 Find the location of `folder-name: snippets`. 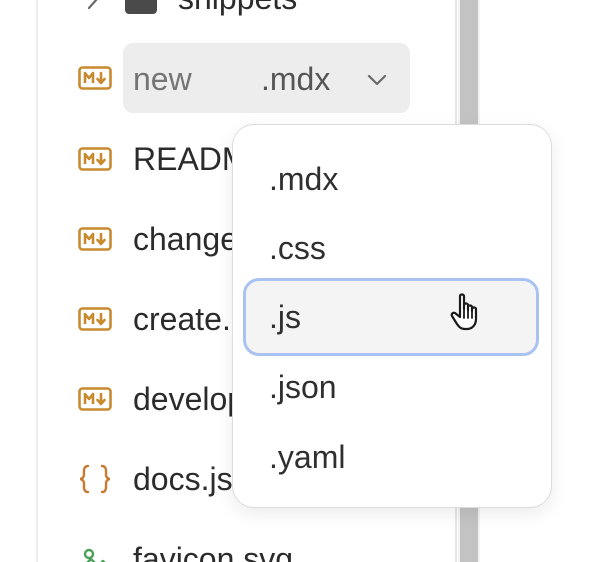

folder-name: snippets is located at coordinates (237, 7).